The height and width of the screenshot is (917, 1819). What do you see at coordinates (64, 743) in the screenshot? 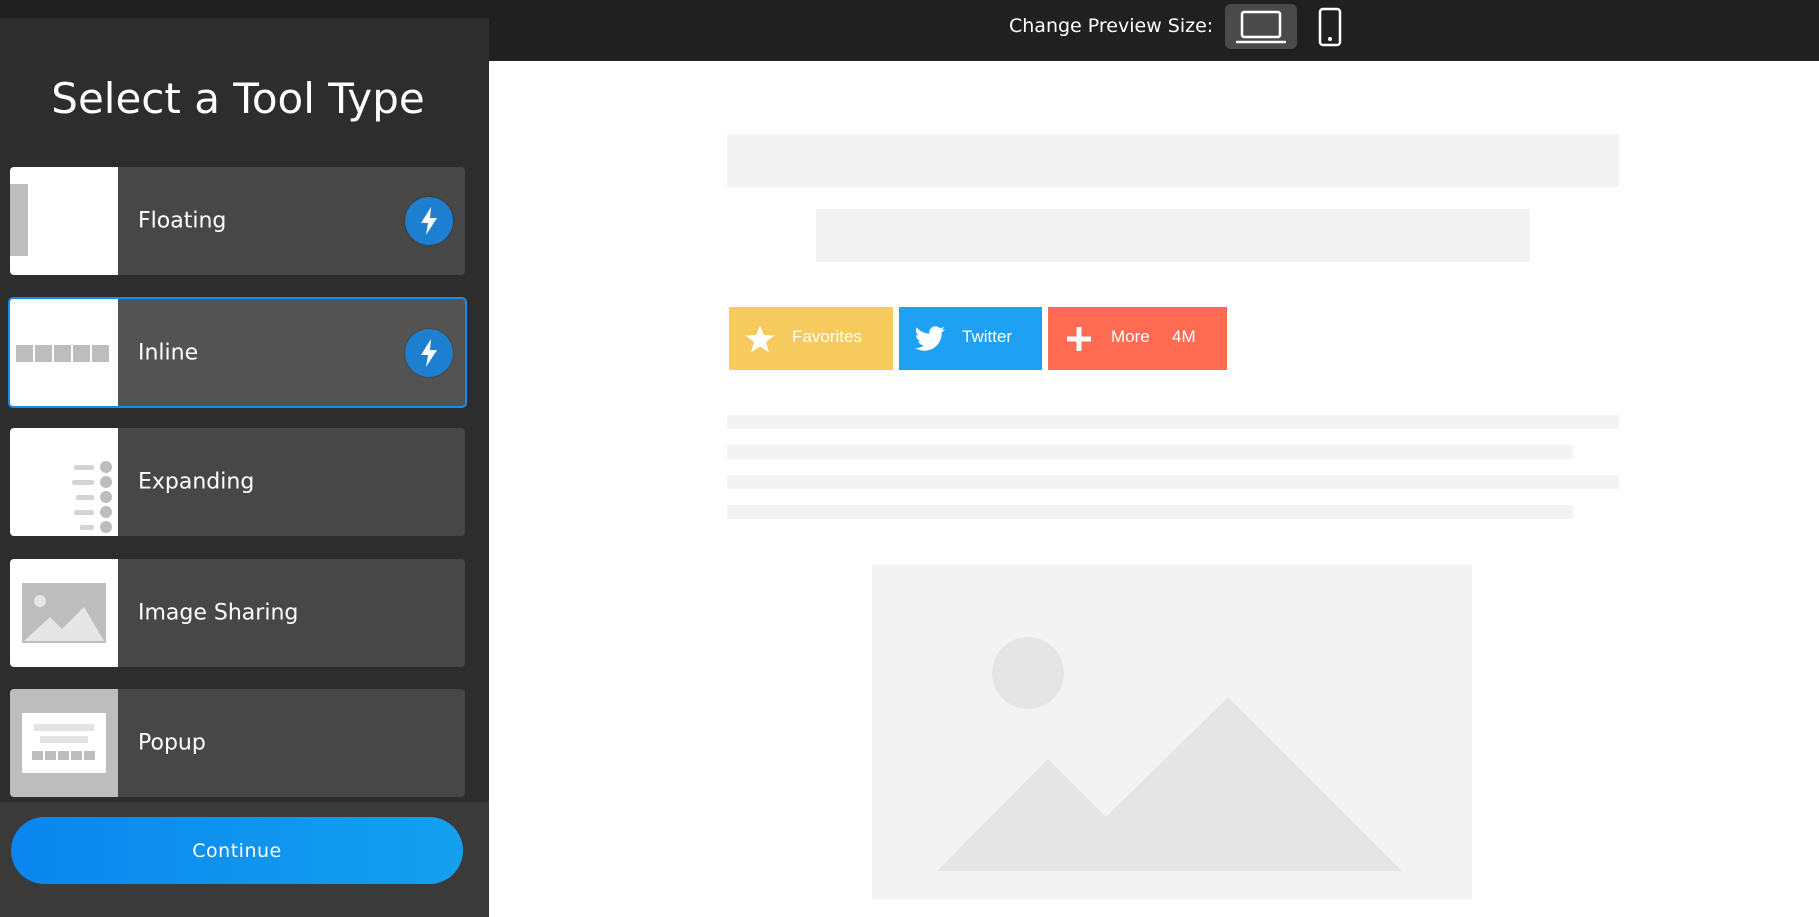
I see `popup-thumbnail` at bounding box center [64, 743].